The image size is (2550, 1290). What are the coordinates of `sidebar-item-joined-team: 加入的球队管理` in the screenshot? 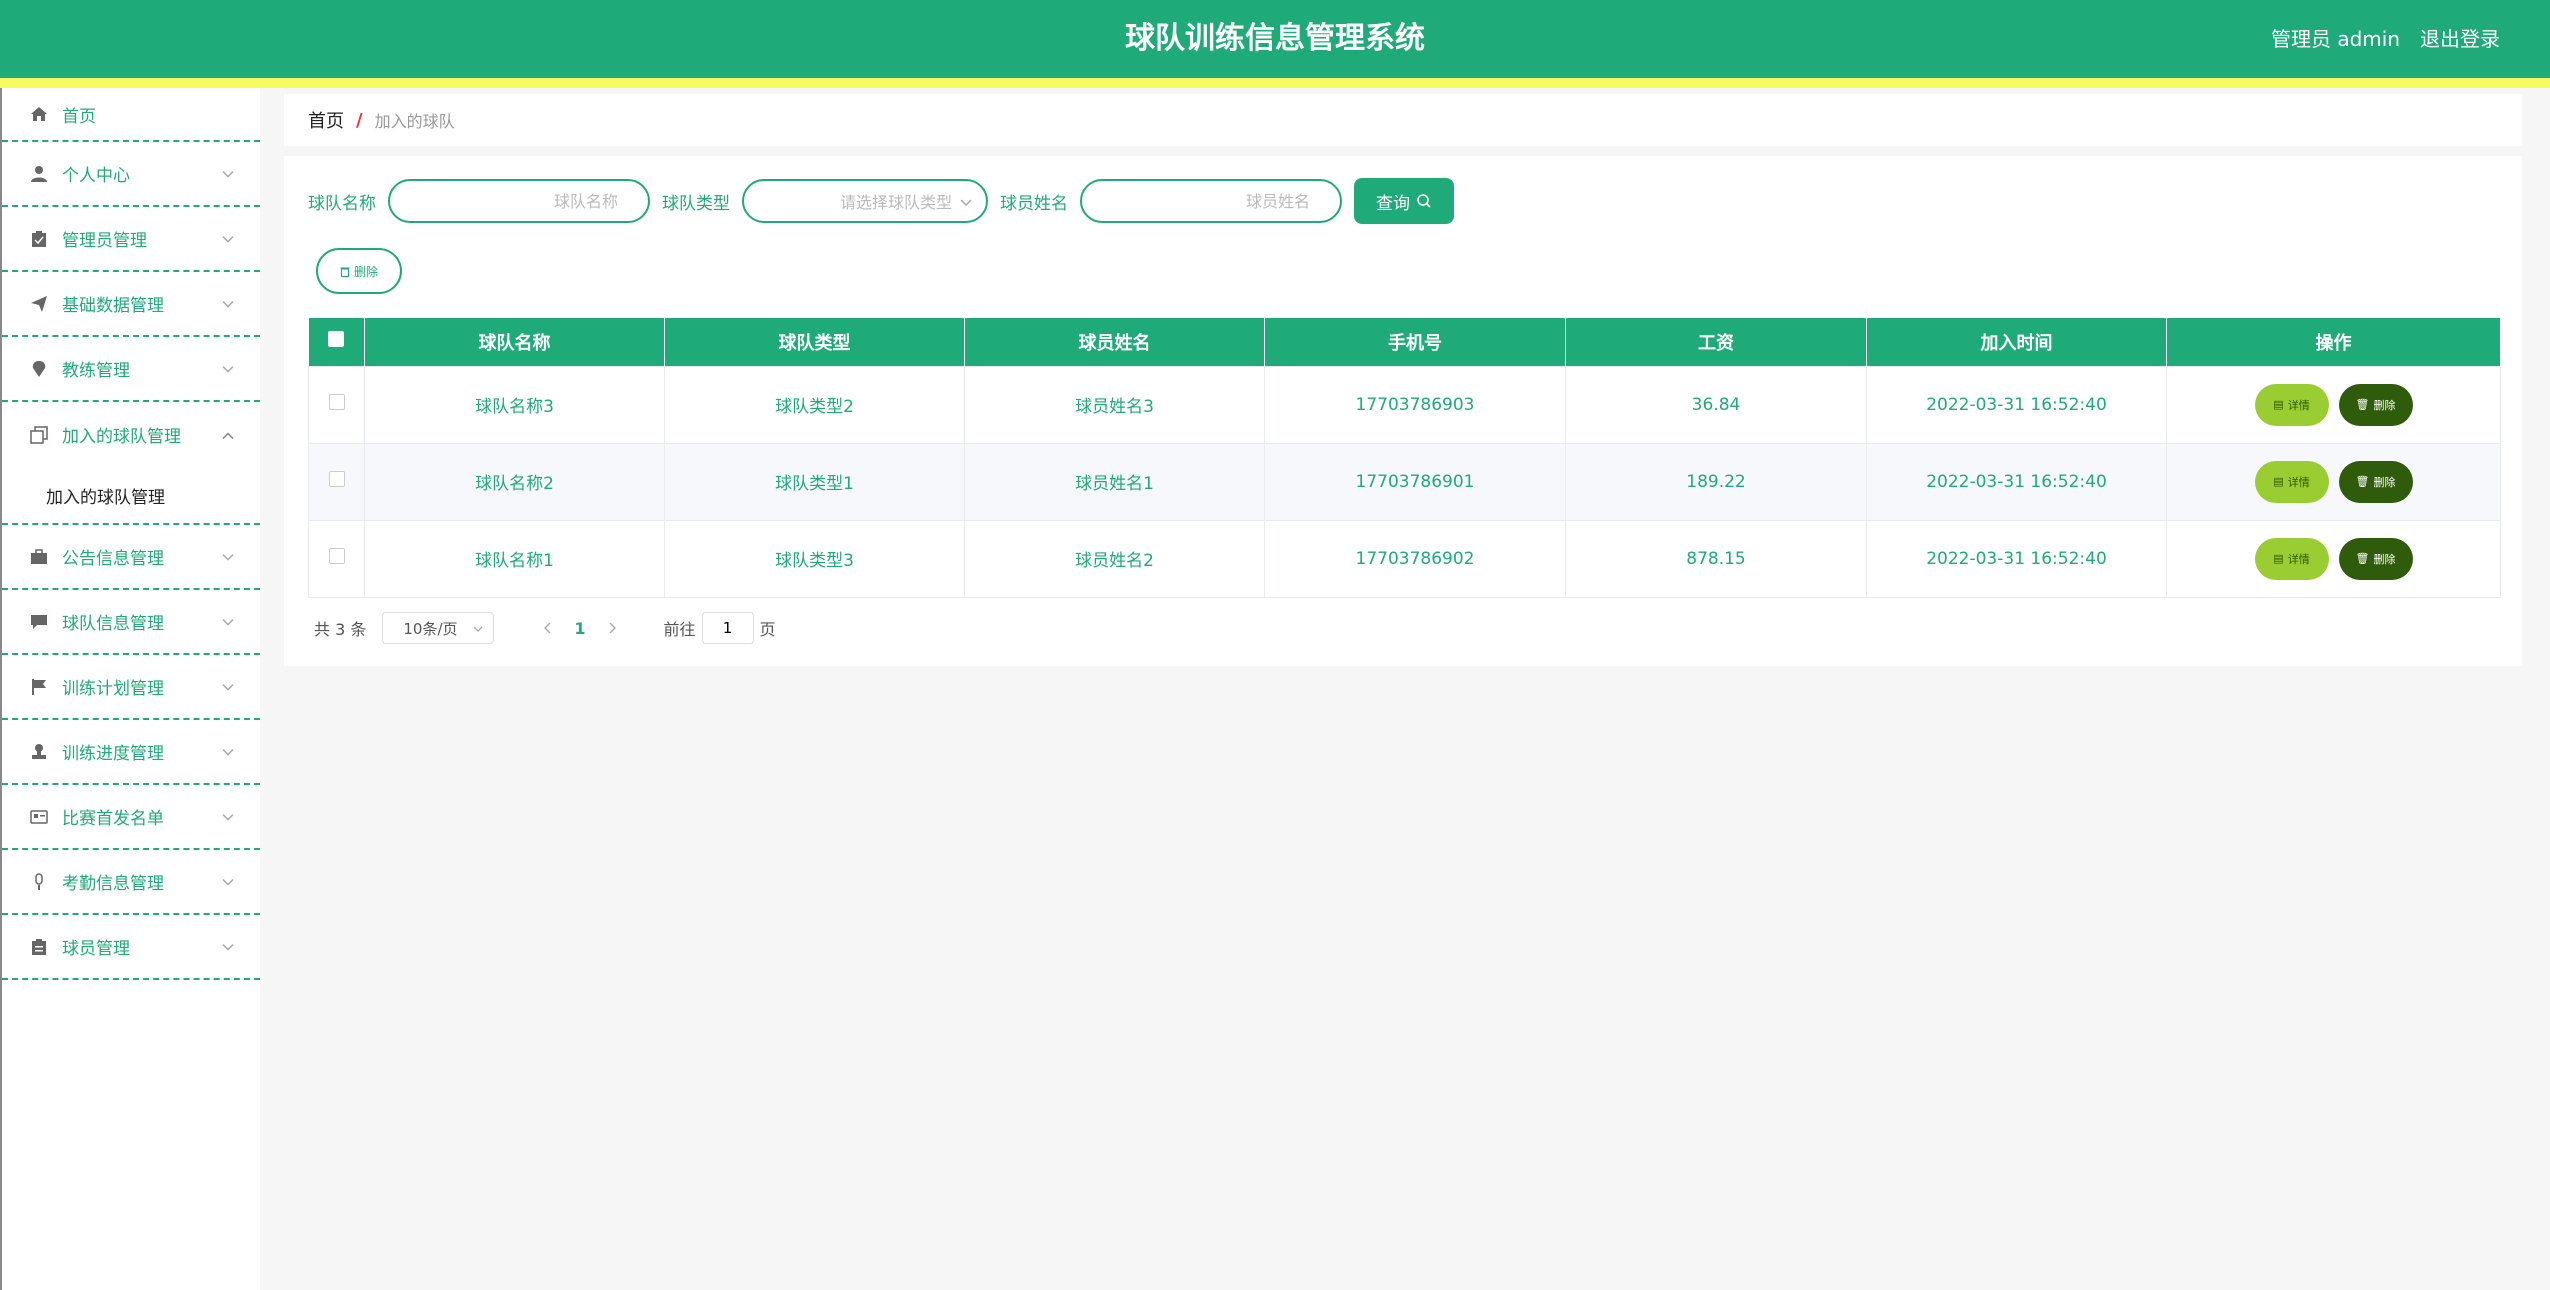 It's located at (131, 434).